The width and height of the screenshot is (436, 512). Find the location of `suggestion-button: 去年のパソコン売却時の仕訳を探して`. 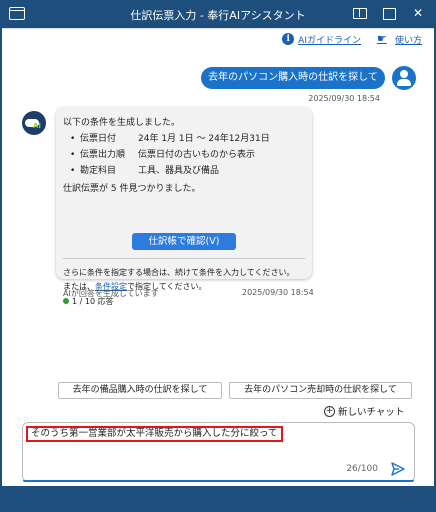

suggestion-button: 去年のパソコン売却時の仕訳を探して is located at coordinates (320, 390).